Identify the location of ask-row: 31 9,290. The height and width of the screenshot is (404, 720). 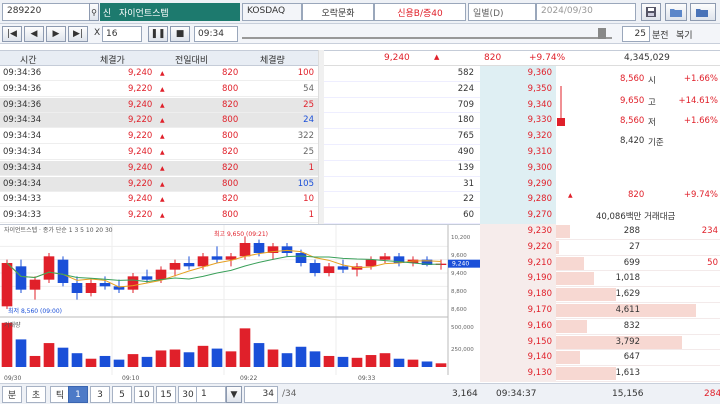
(440, 184).